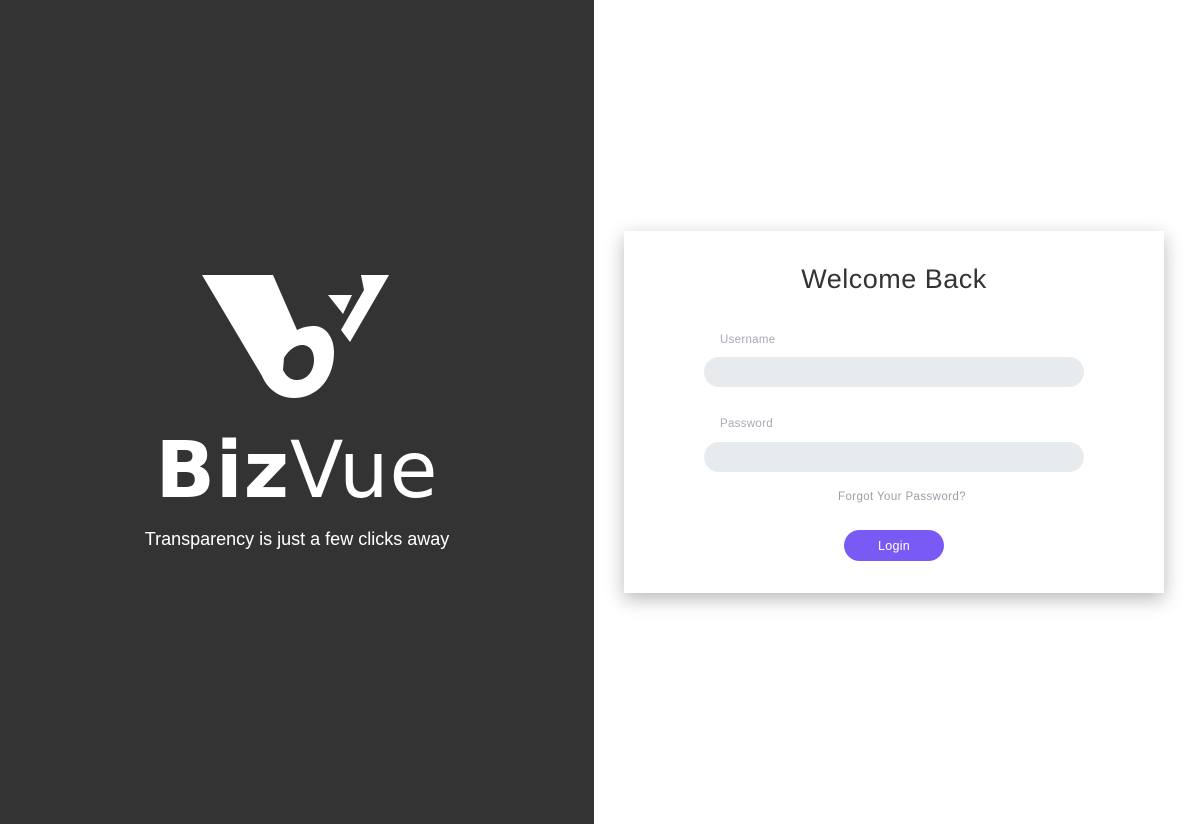 The image size is (1192, 824). I want to click on brand-name: BizVue, so click(297, 471).